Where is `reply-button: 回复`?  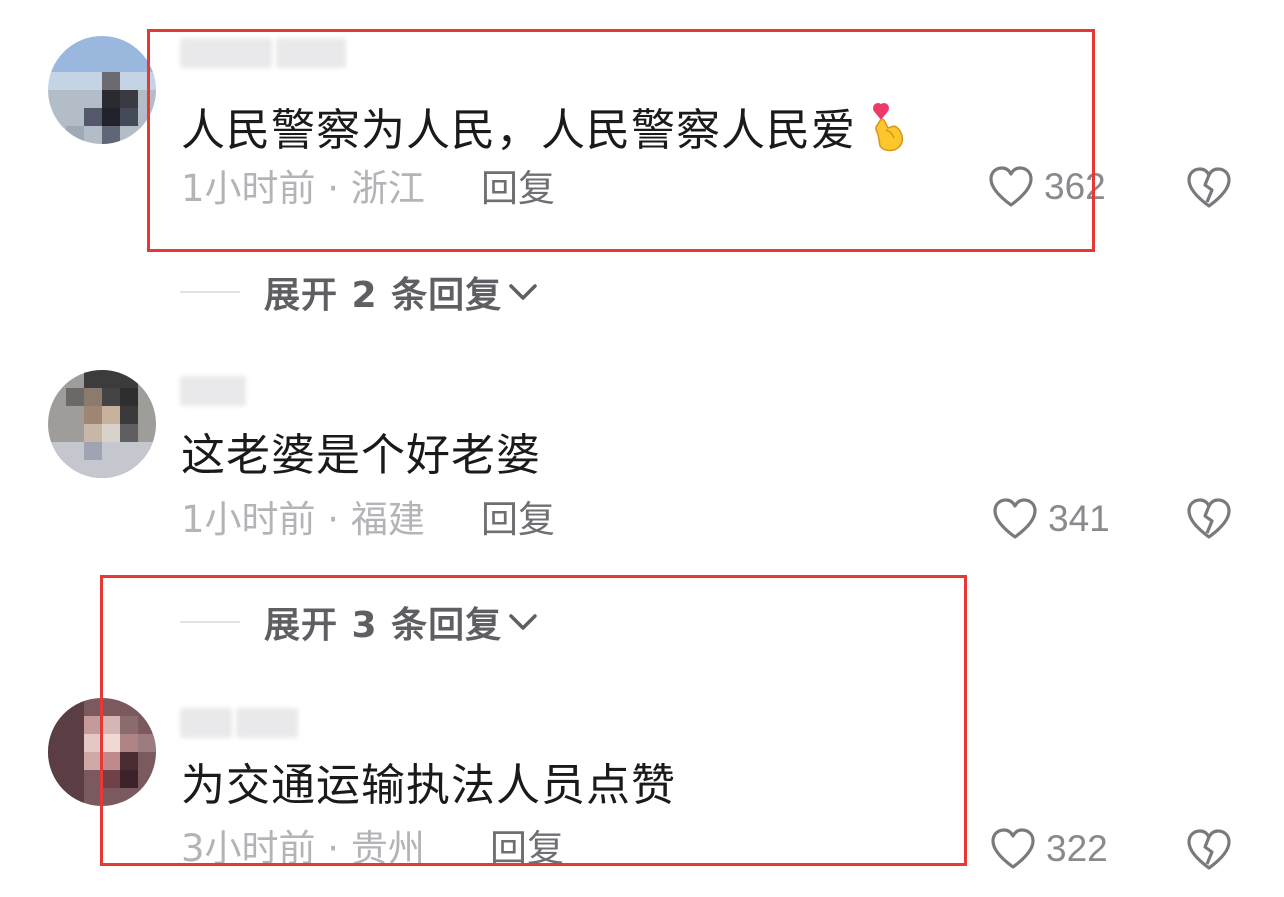
reply-button: 回复 is located at coordinates (518, 520).